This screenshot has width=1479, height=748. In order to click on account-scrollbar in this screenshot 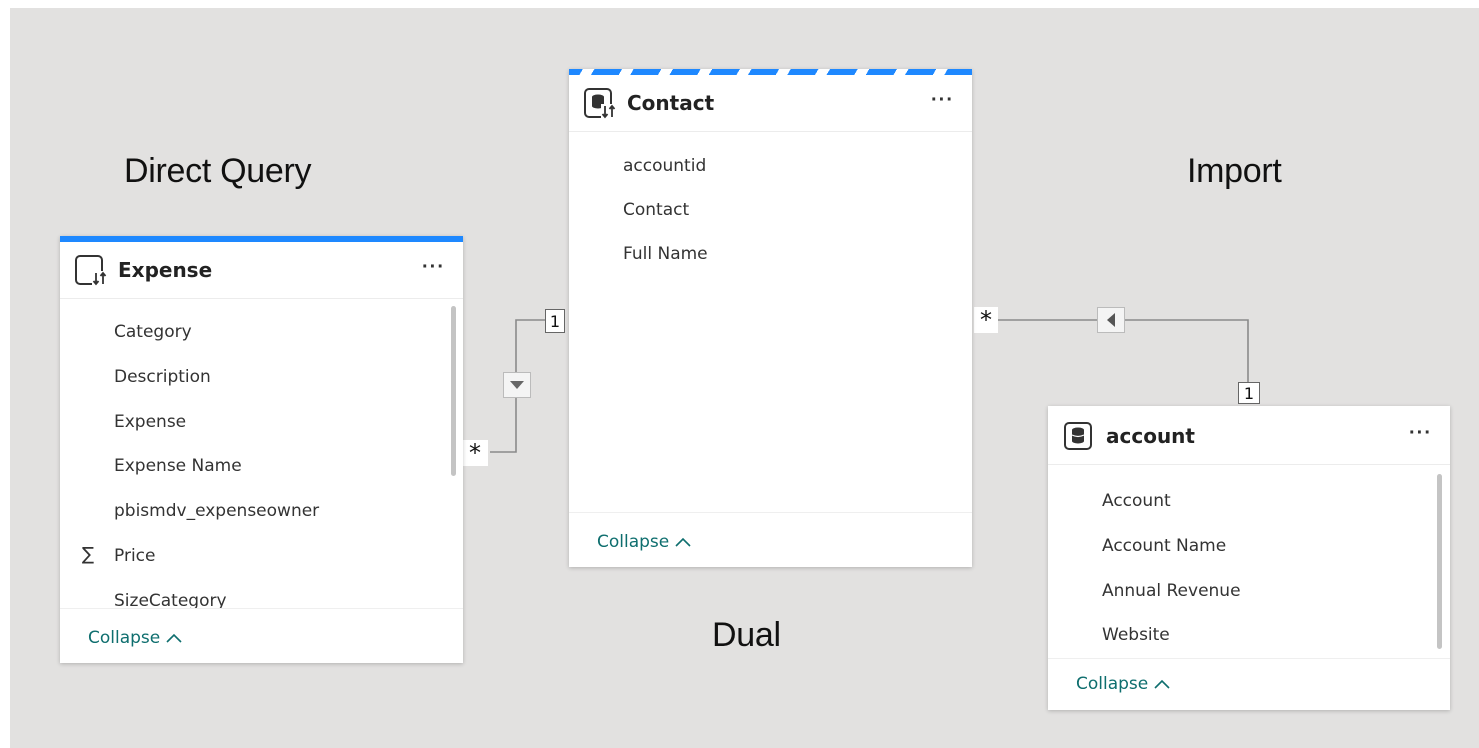, I will do `click(1439, 561)`.